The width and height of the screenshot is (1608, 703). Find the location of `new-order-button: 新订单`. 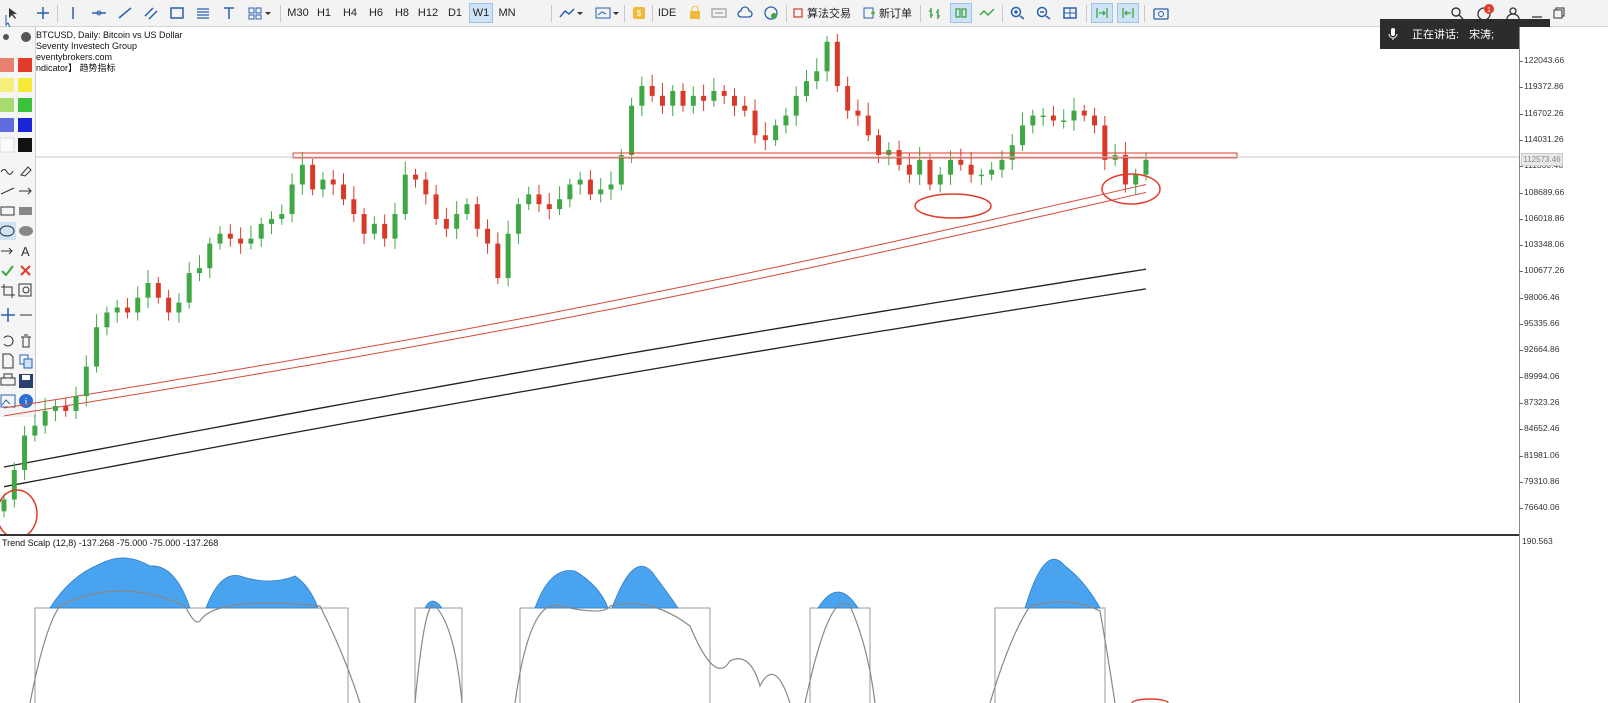

new-order-button: 新订单 is located at coordinates (888, 13).